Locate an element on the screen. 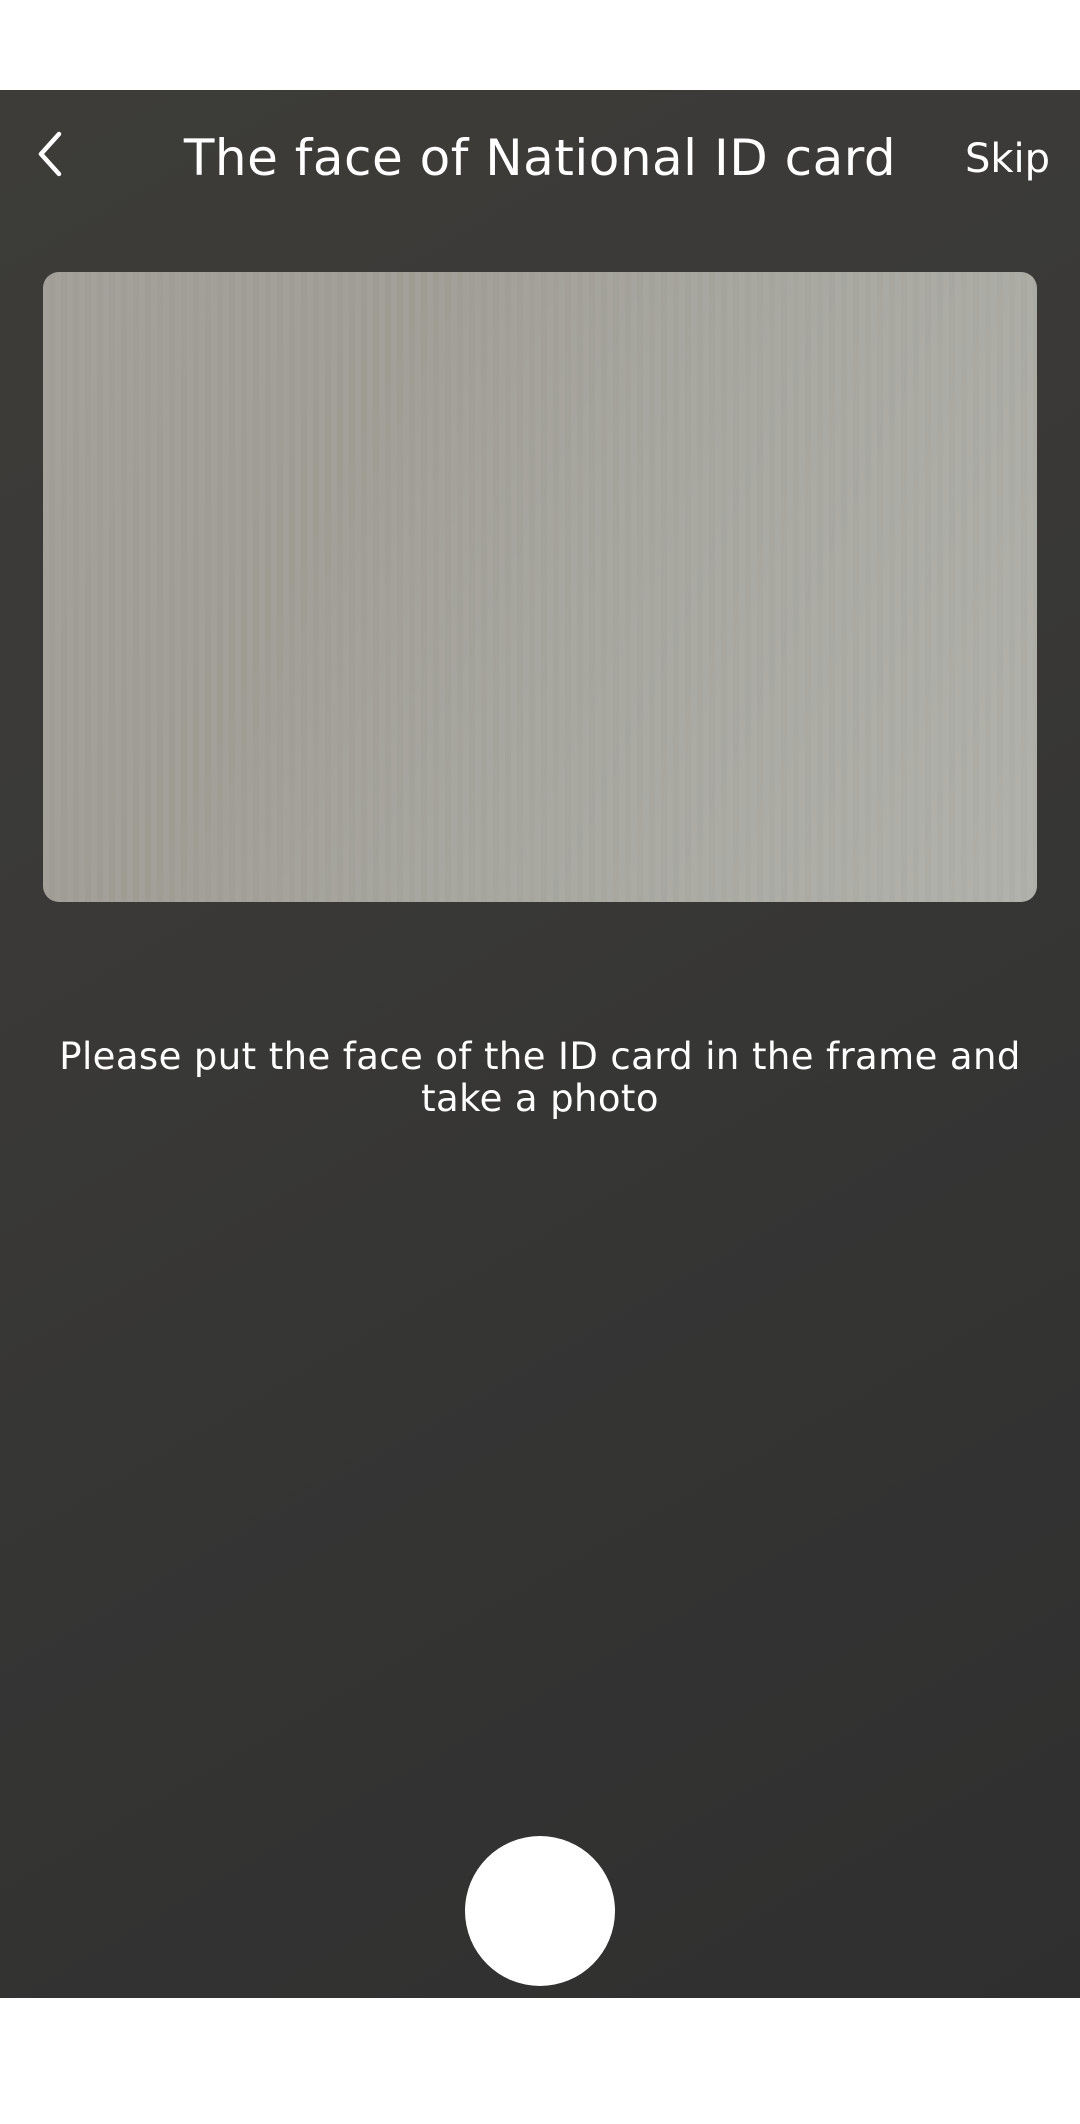 This screenshot has width=1080, height=2124. page-title: The face of National ID card is located at coordinates (540, 158).